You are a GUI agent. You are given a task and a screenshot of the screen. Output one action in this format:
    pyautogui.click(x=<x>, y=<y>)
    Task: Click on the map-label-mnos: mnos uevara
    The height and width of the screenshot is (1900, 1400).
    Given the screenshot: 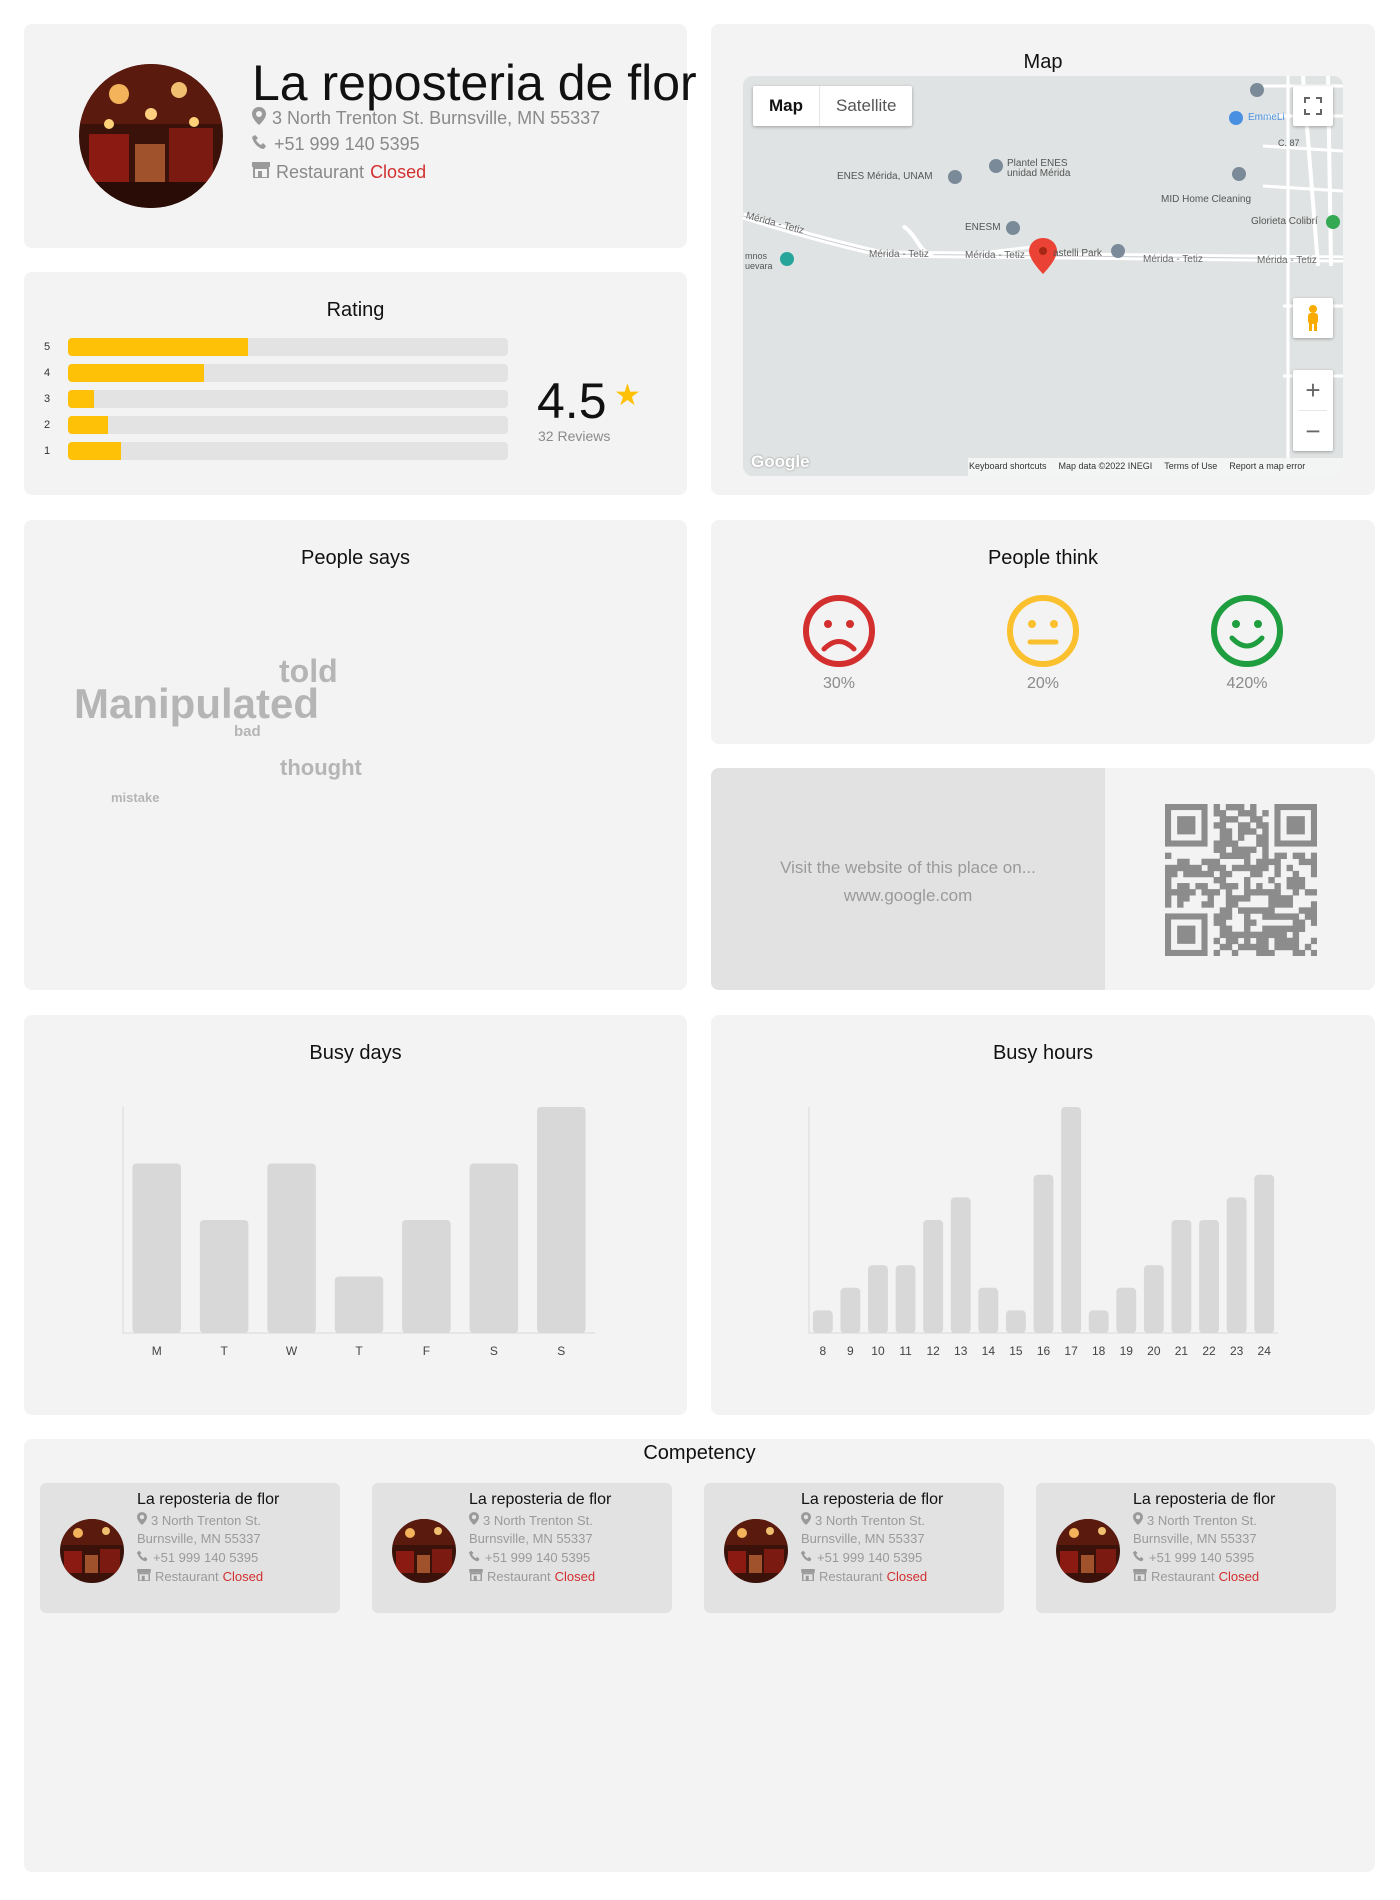 What is the action you would take?
    pyautogui.click(x=759, y=261)
    